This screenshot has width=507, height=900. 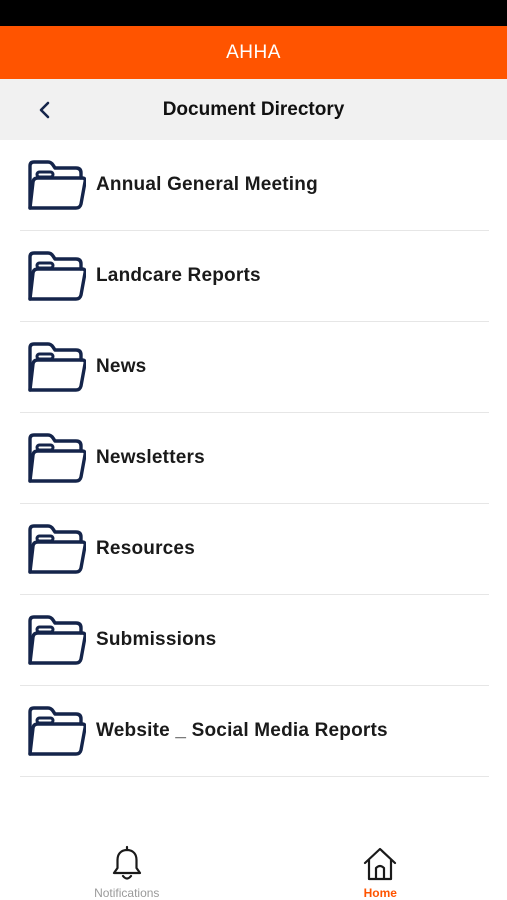 What do you see at coordinates (150, 457) in the screenshot?
I see `folder-label: Newsletters` at bounding box center [150, 457].